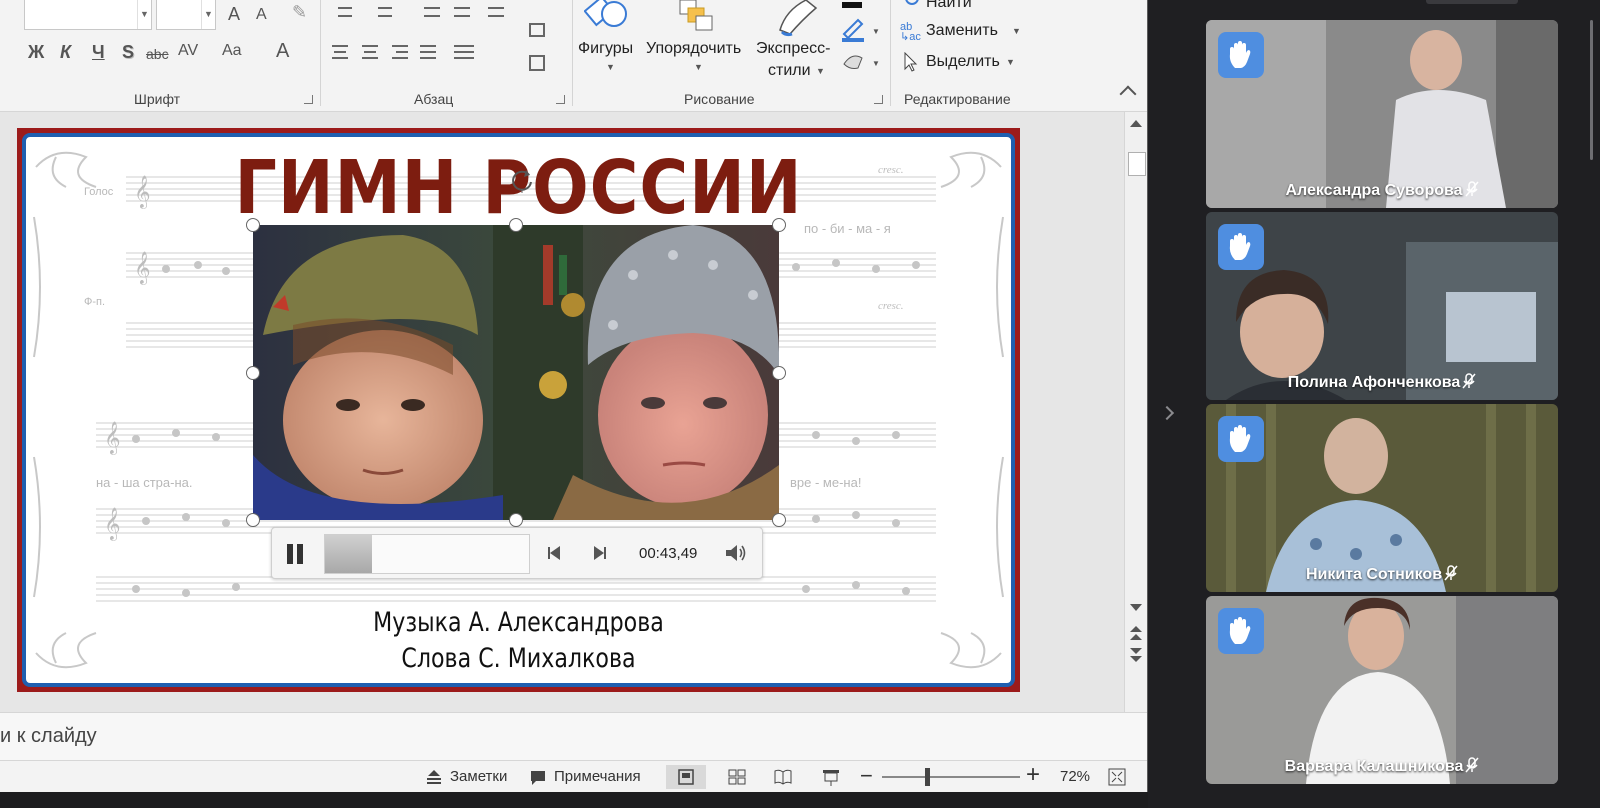 The width and height of the screenshot is (1600, 808). Describe the element at coordinates (443, 40) in the screenshot. I see `paragraph-icons` at that location.